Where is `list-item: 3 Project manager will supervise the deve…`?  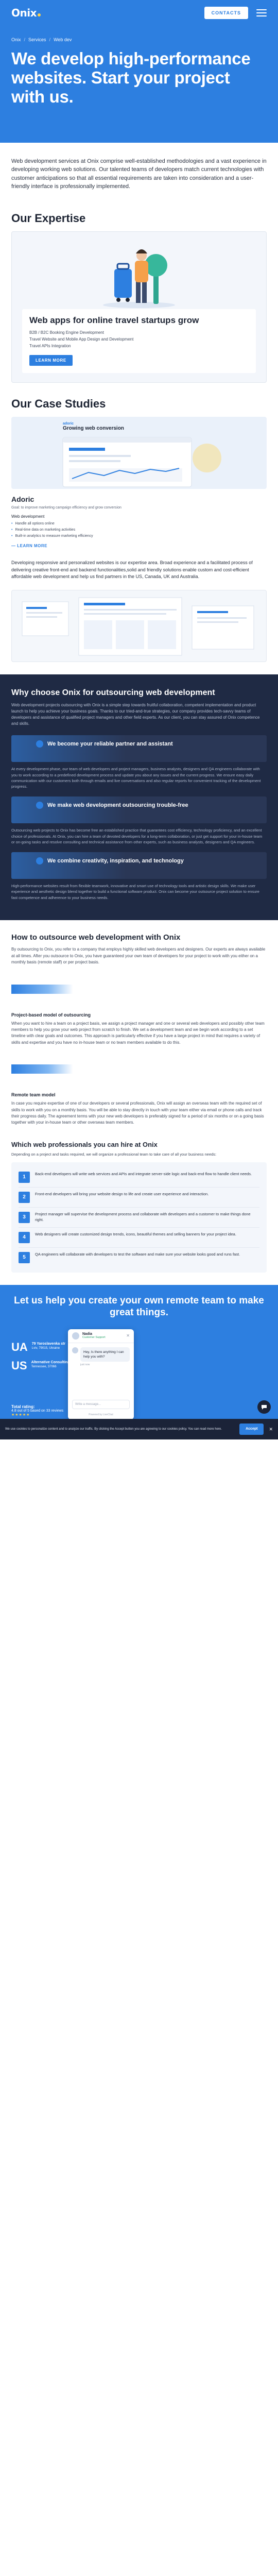 list-item: 3 Project manager will supervise the deve… is located at coordinates (139, 1218).